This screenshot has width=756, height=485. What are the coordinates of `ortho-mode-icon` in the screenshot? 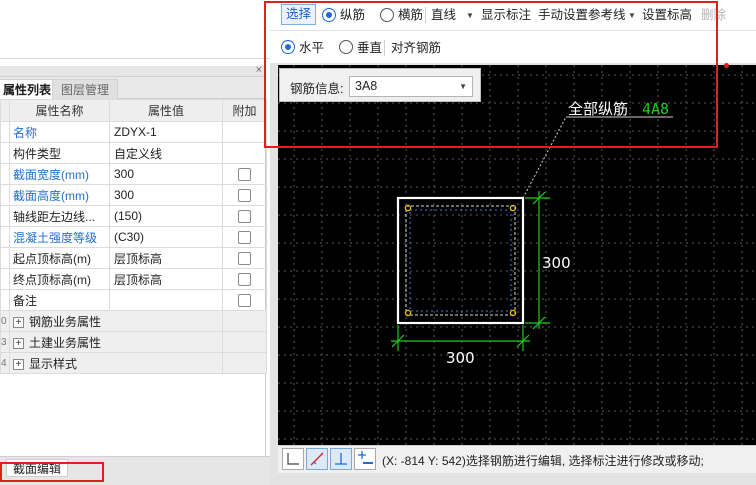 It's located at (293, 459).